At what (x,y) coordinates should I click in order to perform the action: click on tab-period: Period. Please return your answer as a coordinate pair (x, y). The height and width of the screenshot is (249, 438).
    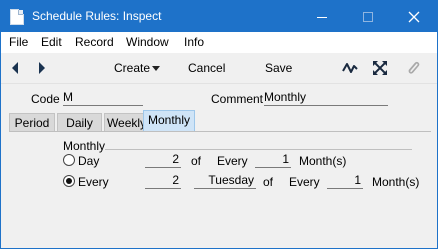
    Looking at the image, I should click on (32, 122).